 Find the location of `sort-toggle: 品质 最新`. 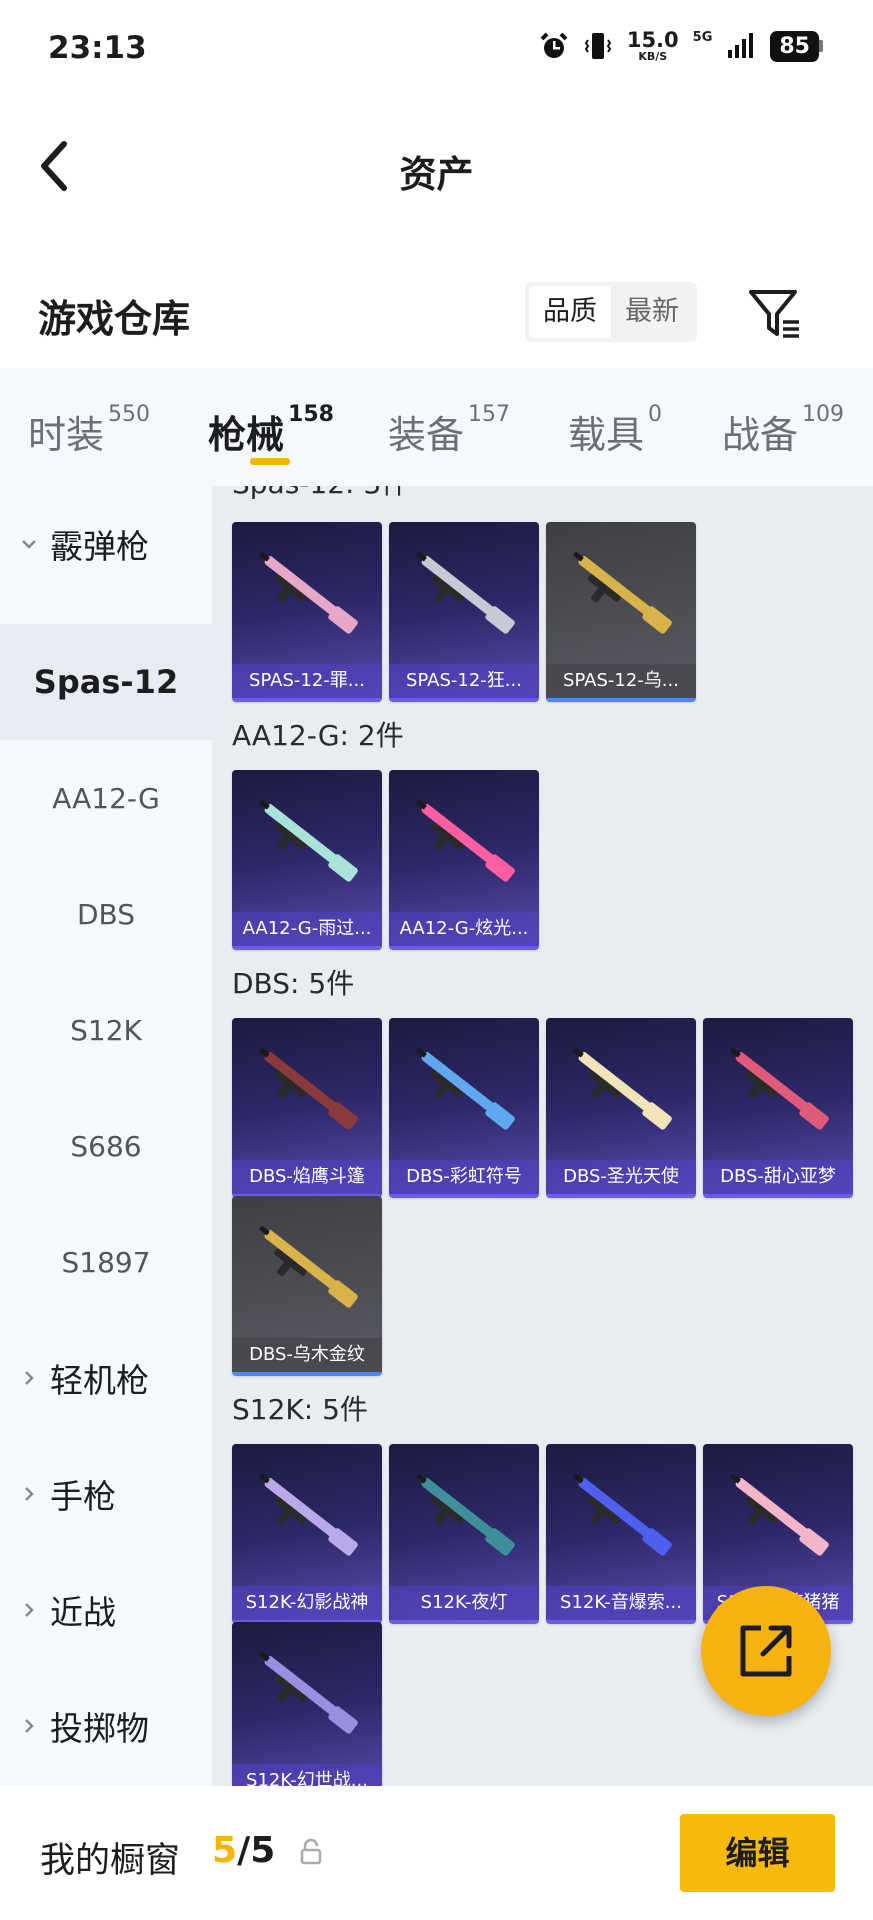

sort-toggle: 品质 最新 is located at coordinates (611, 312).